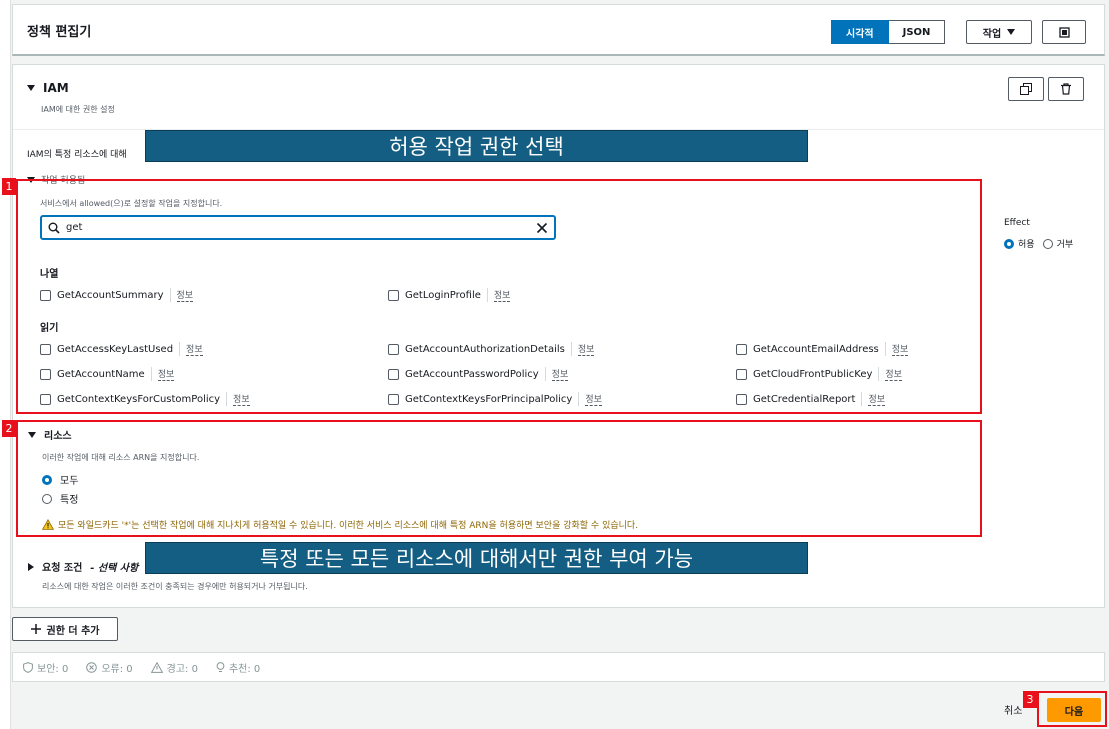 The image size is (1109, 729). What do you see at coordinates (139, 399) in the screenshot?
I see `action-label: GetContextKeysForCustomPolicy` at bounding box center [139, 399].